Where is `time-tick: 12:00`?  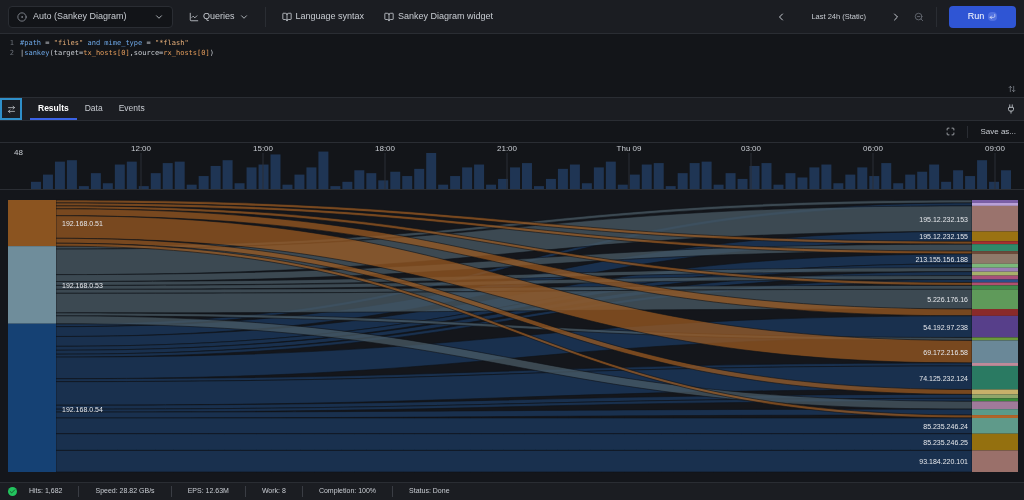 time-tick: 12:00 is located at coordinates (141, 148).